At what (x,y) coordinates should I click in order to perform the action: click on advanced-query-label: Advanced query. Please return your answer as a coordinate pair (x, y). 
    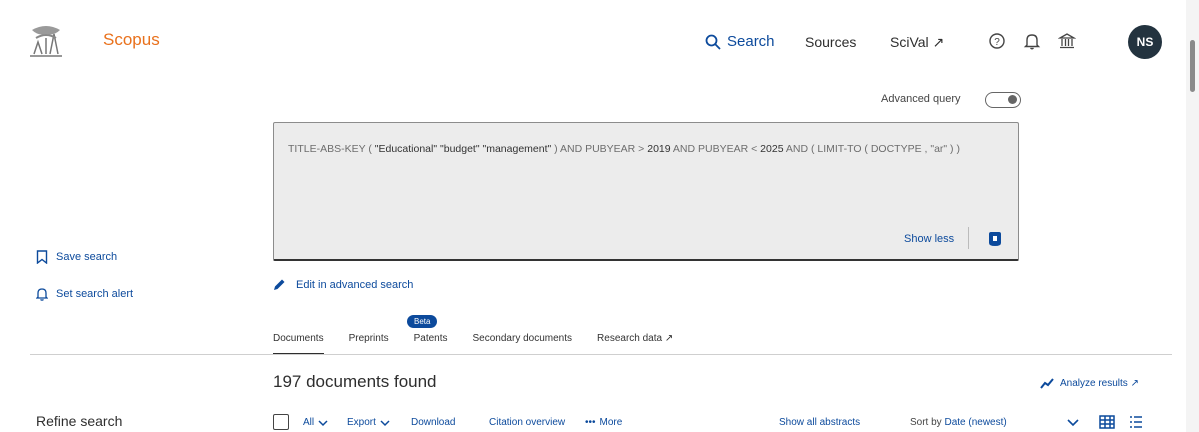
    Looking at the image, I should click on (921, 99).